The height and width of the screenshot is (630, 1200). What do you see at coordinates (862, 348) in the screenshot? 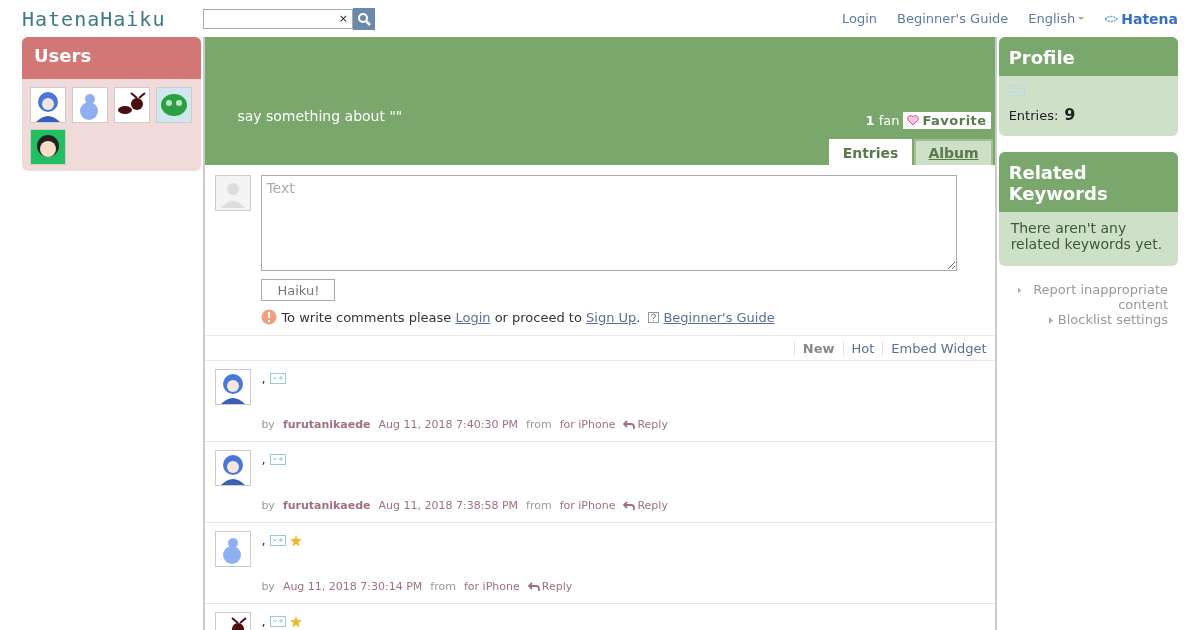
I see `sort-tab: Hot` at bounding box center [862, 348].